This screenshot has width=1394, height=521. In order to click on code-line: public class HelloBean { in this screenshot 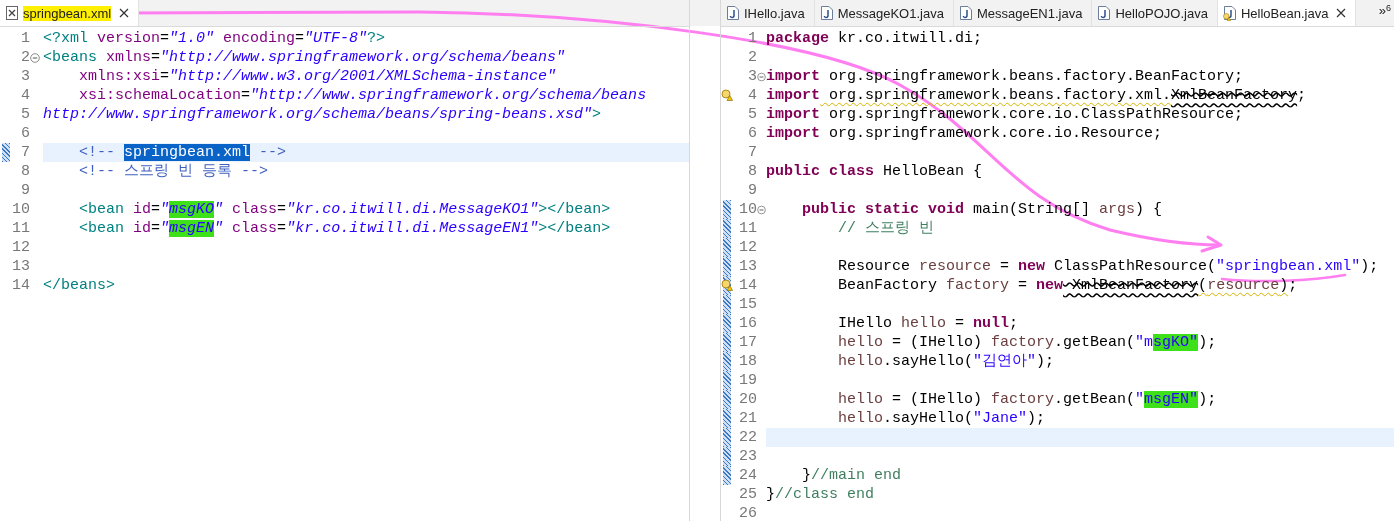, I will do `click(874, 171)`.